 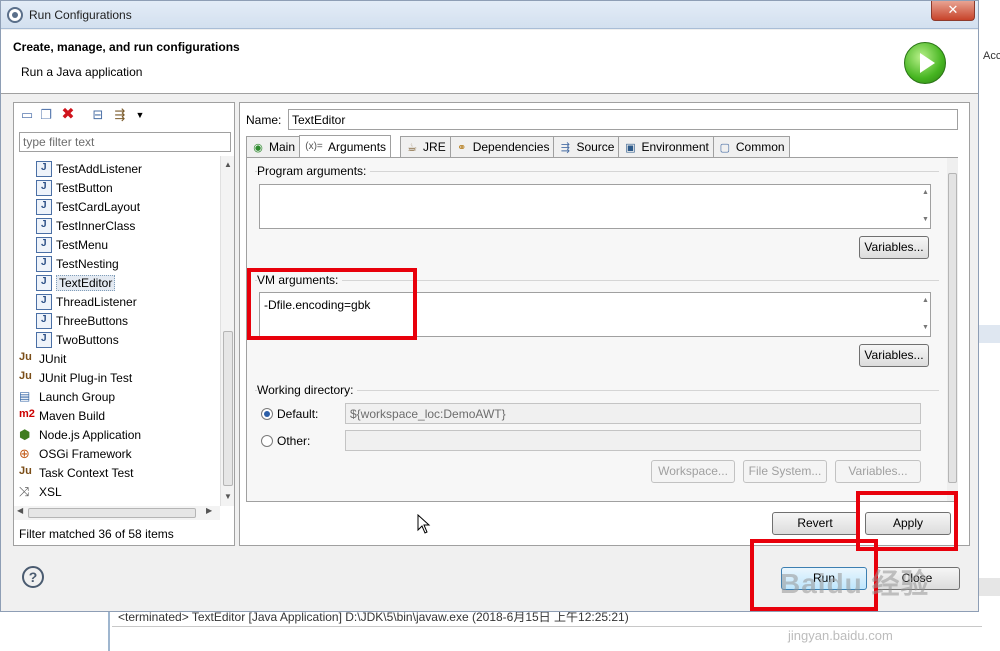 I want to click on program-arguments-label: Program arguments:, so click(x=314, y=171).